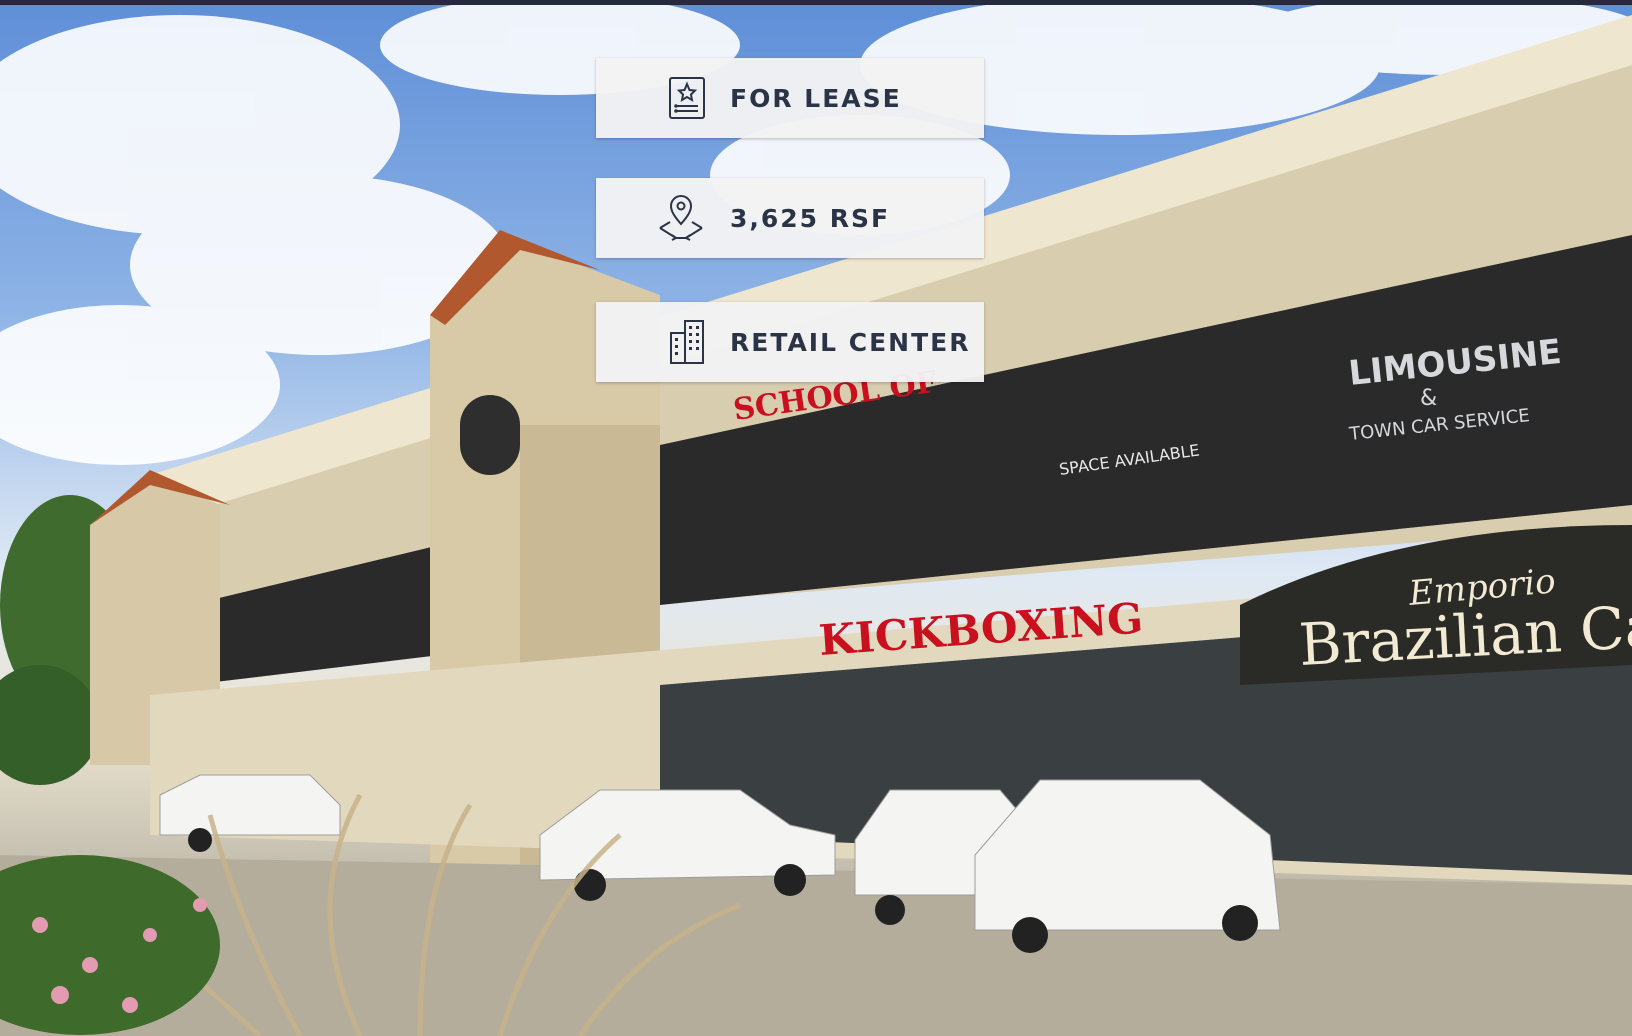 This screenshot has height=1036, width=1632. What do you see at coordinates (1428, 398) in the screenshot?
I see `sign-limousine-amp: &` at bounding box center [1428, 398].